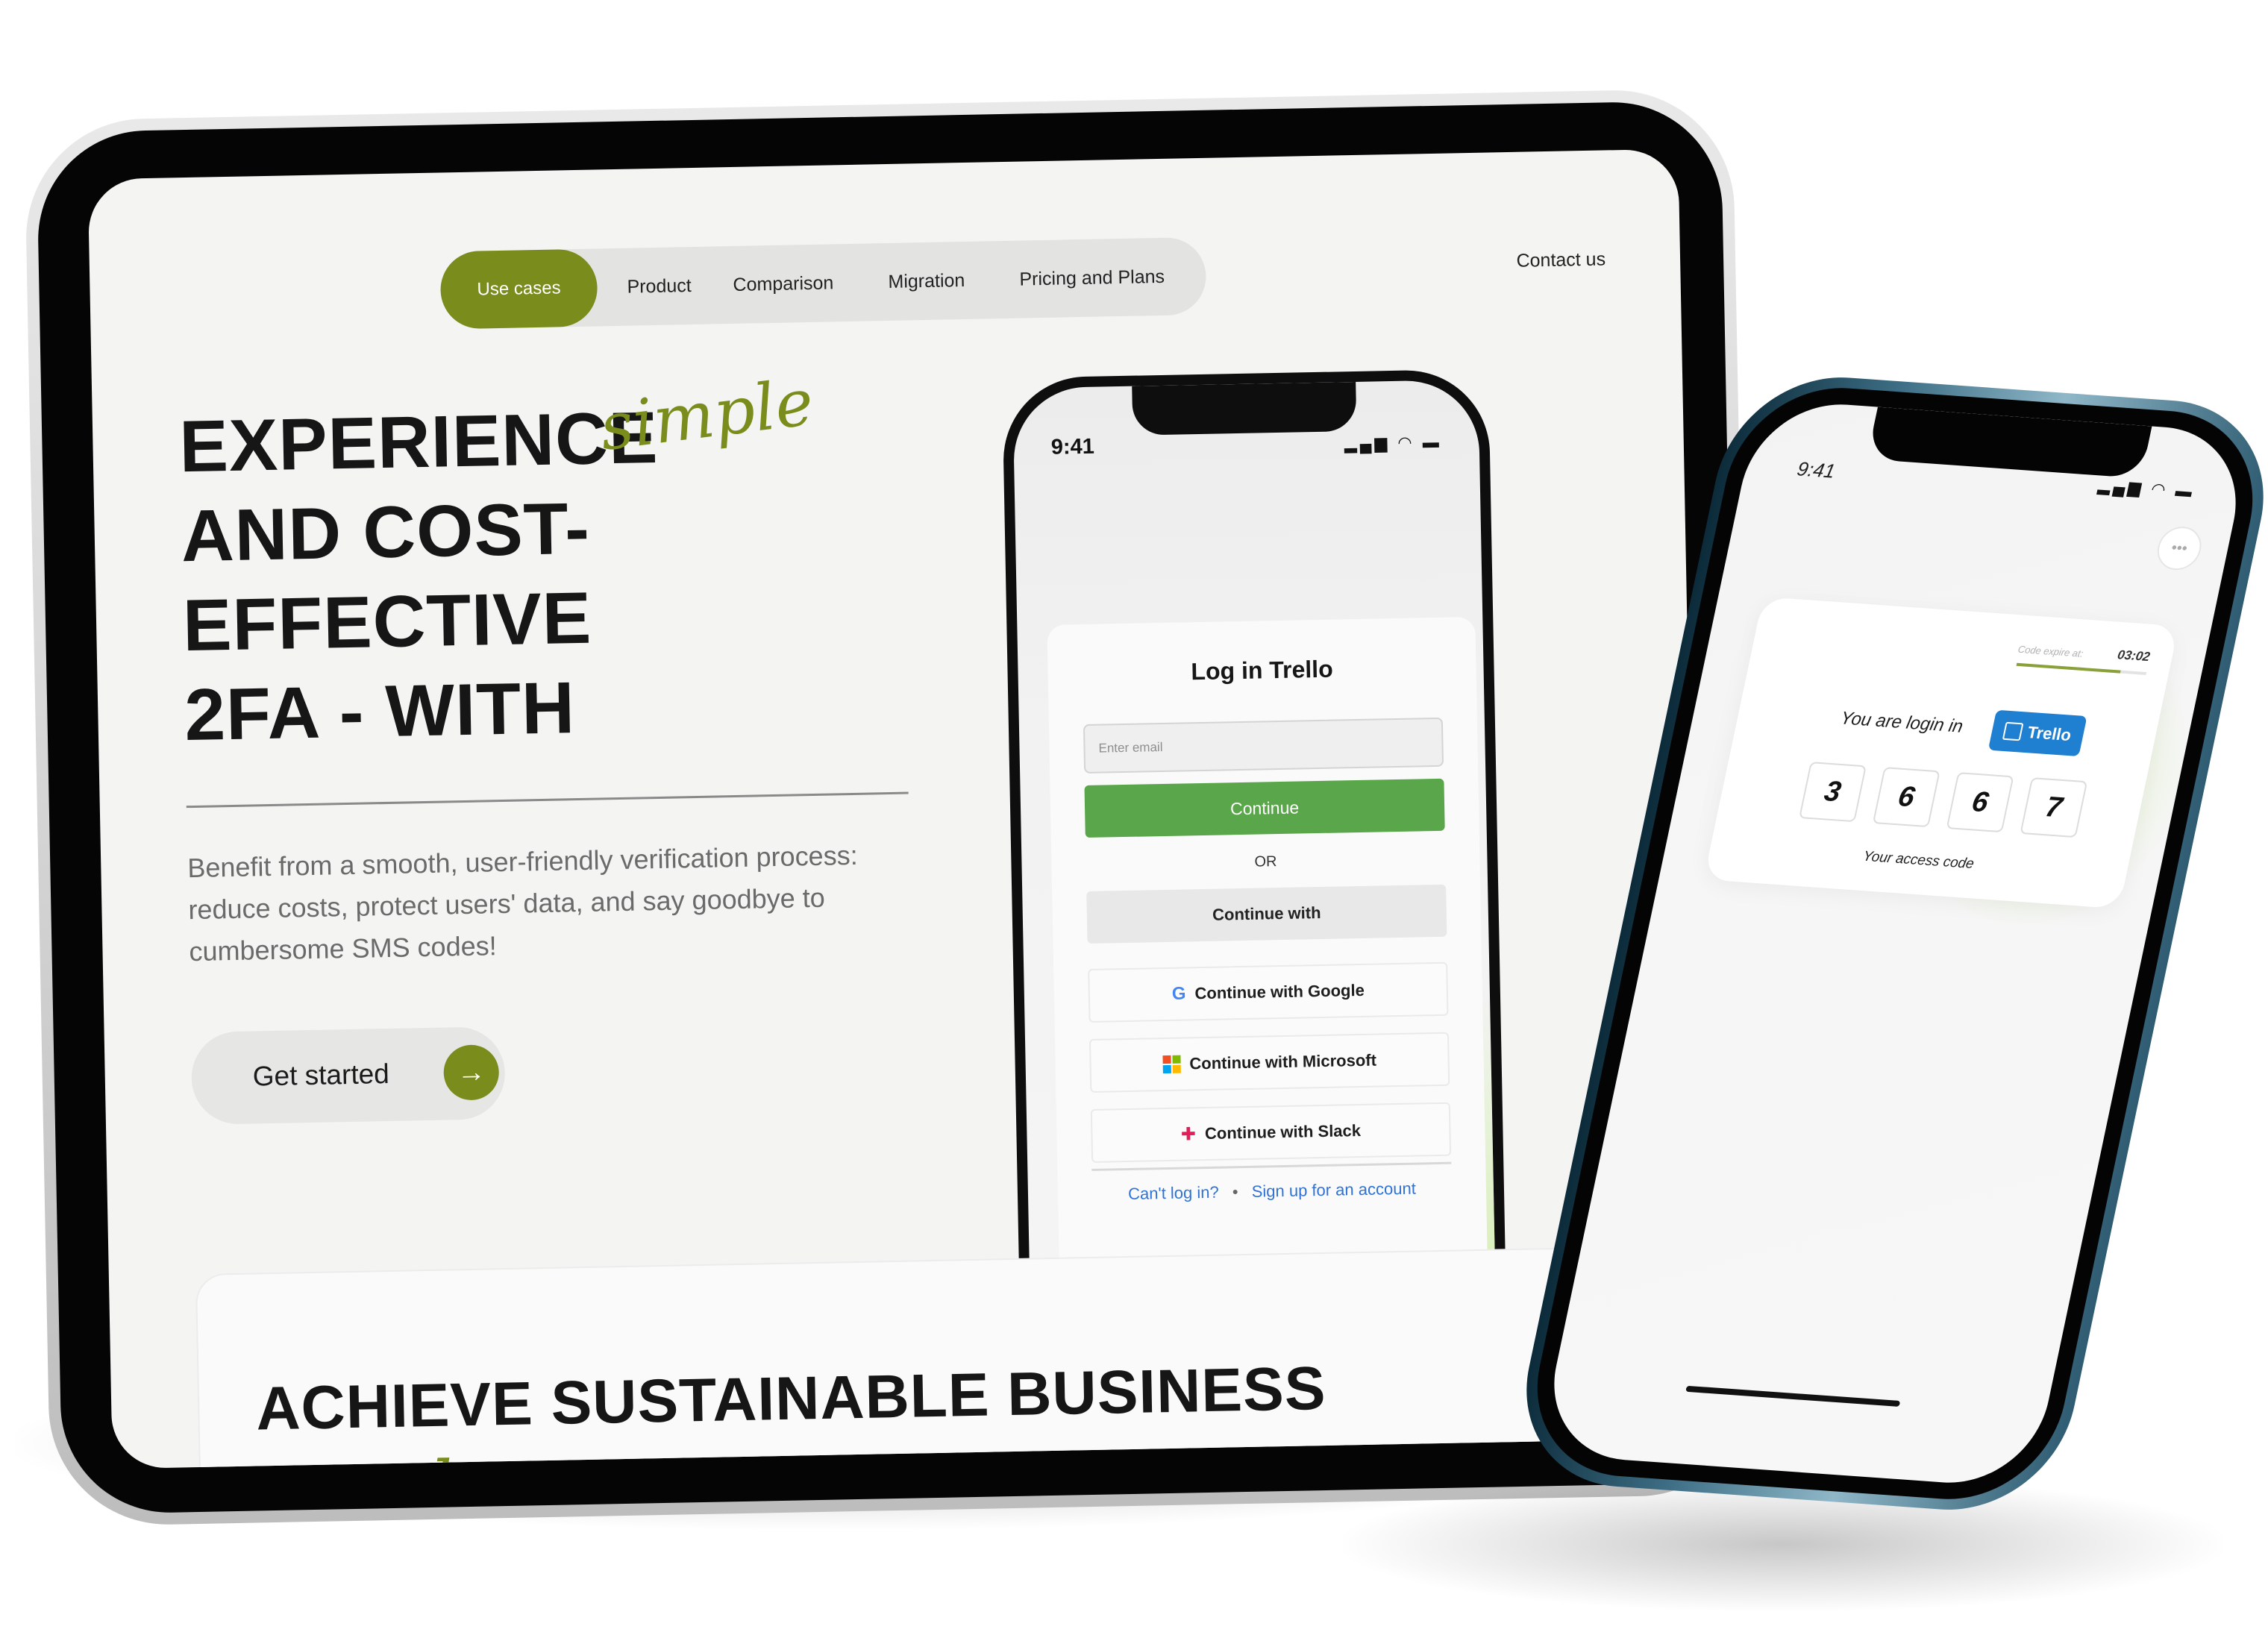  Describe the element at coordinates (1832, 792) in the screenshot. I see `code-digit: 3` at that location.